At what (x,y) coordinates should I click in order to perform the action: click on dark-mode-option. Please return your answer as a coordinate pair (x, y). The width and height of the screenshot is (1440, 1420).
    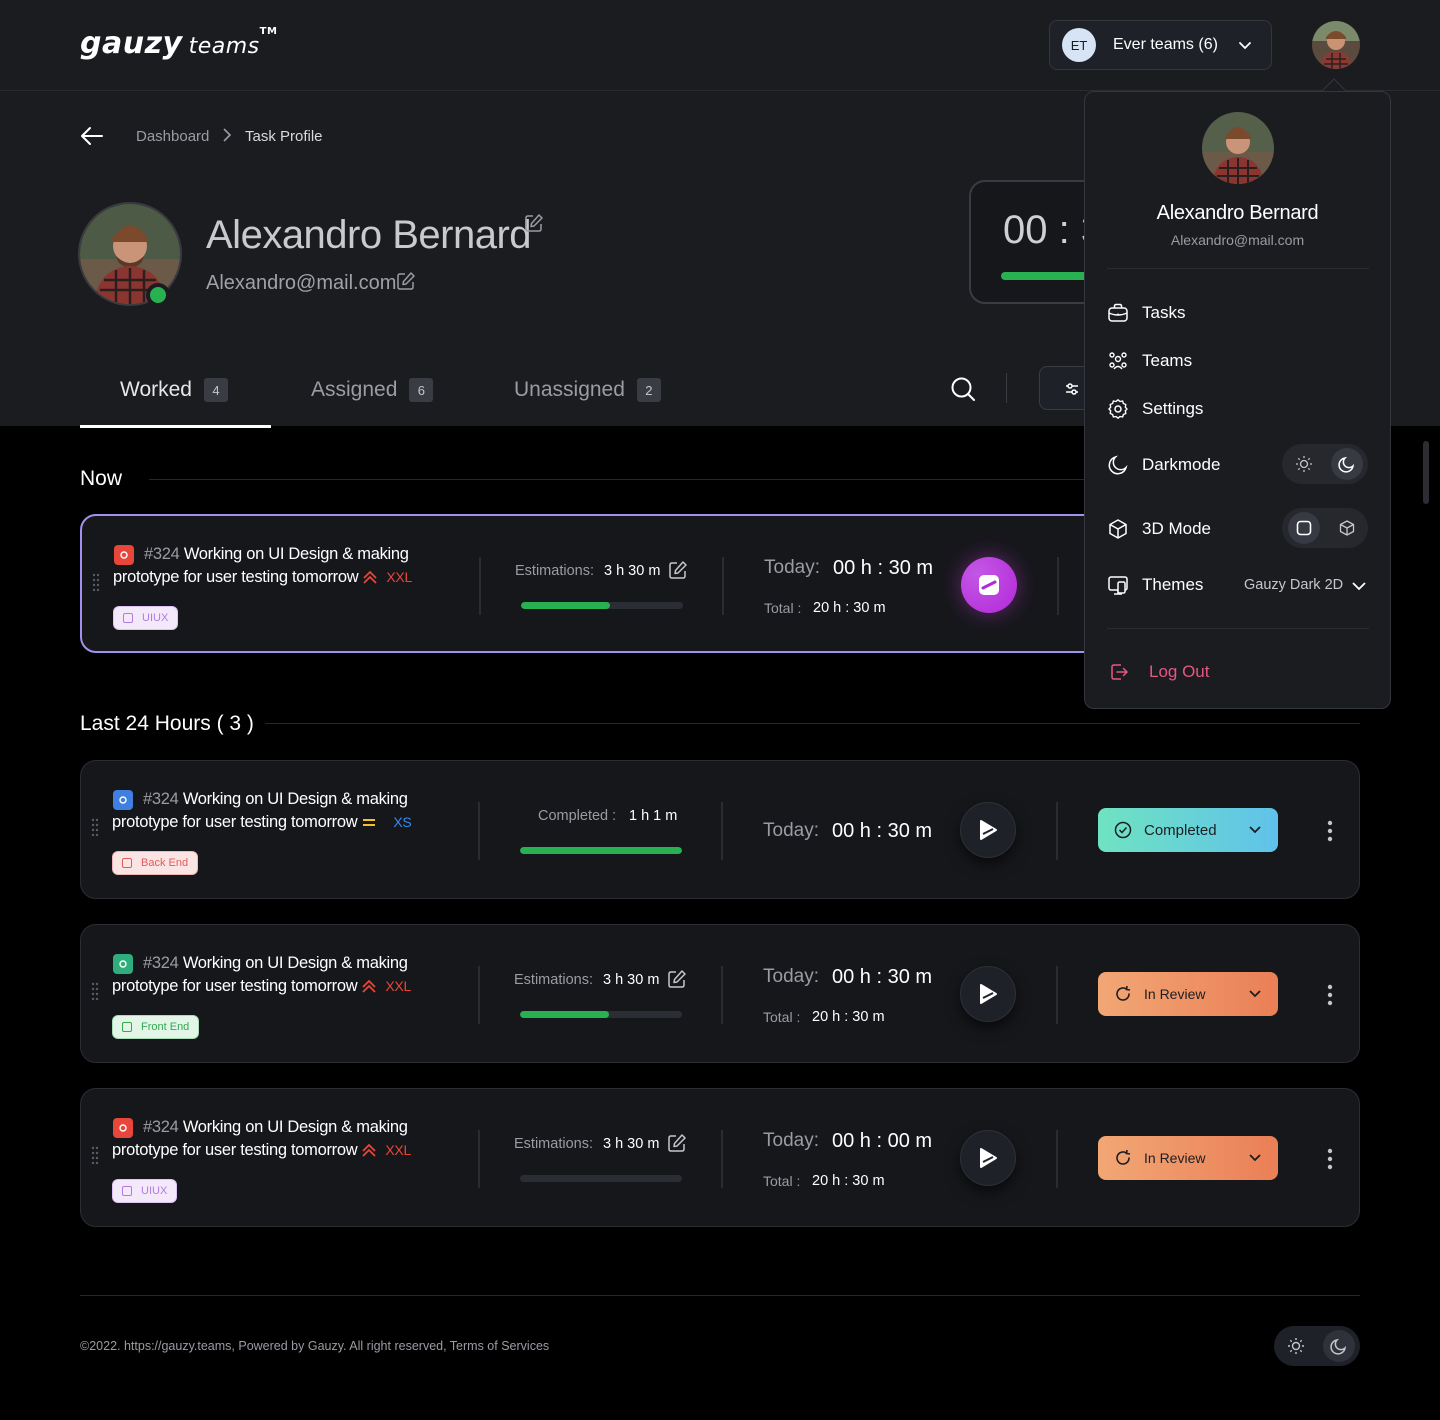
    Looking at the image, I should click on (1346, 464).